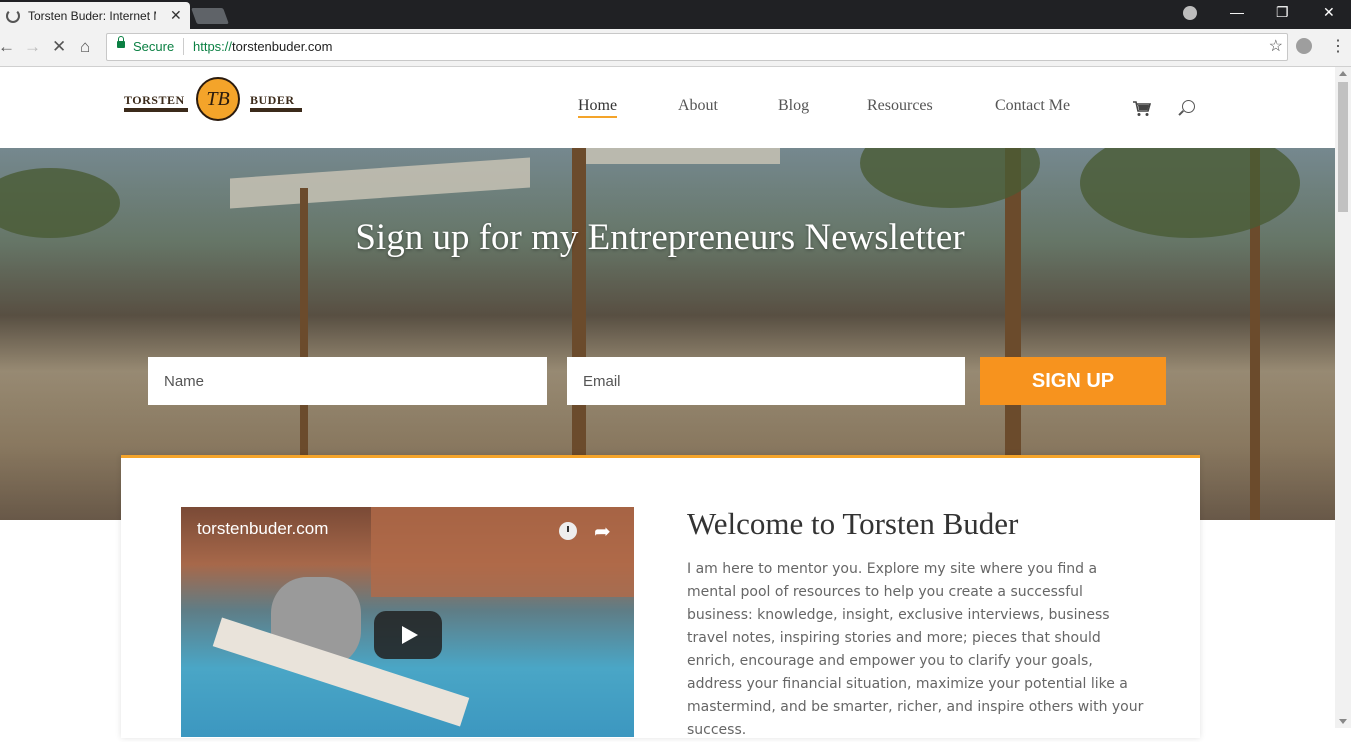 The height and width of the screenshot is (742, 1351). I want to click on page-scrollbar, so click(1343, 397).